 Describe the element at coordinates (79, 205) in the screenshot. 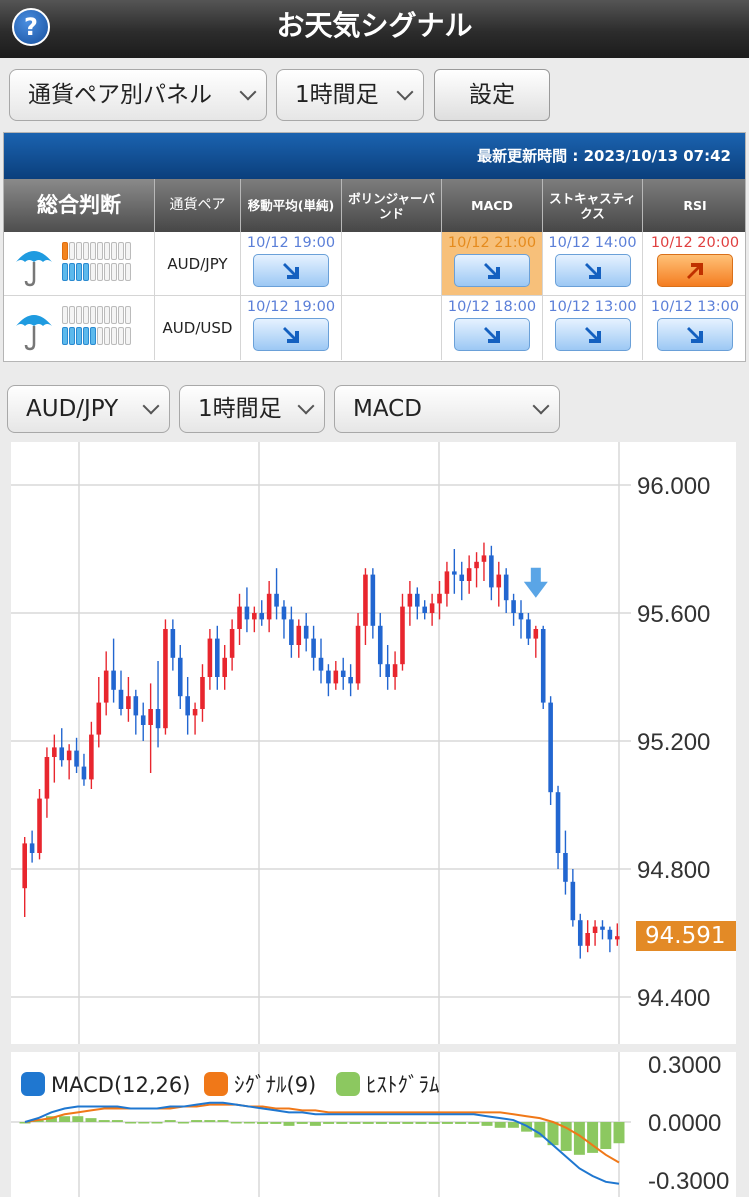

I see `header-overall: 総合判断` at that location.